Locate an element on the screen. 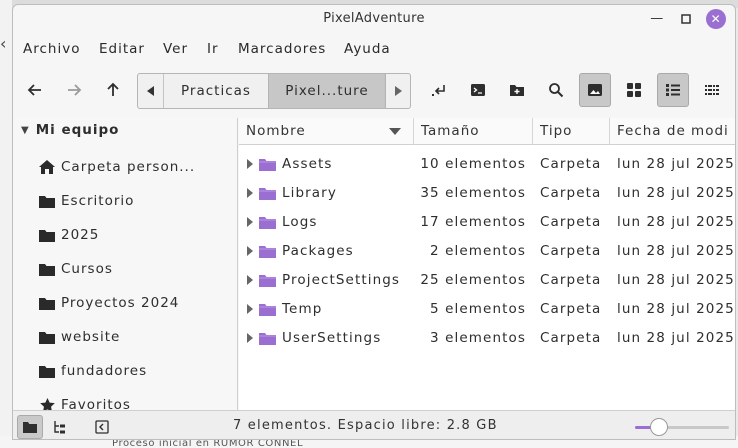 The image size is (738, 448). triangle-right-icon is located at coordinates (398, 91).